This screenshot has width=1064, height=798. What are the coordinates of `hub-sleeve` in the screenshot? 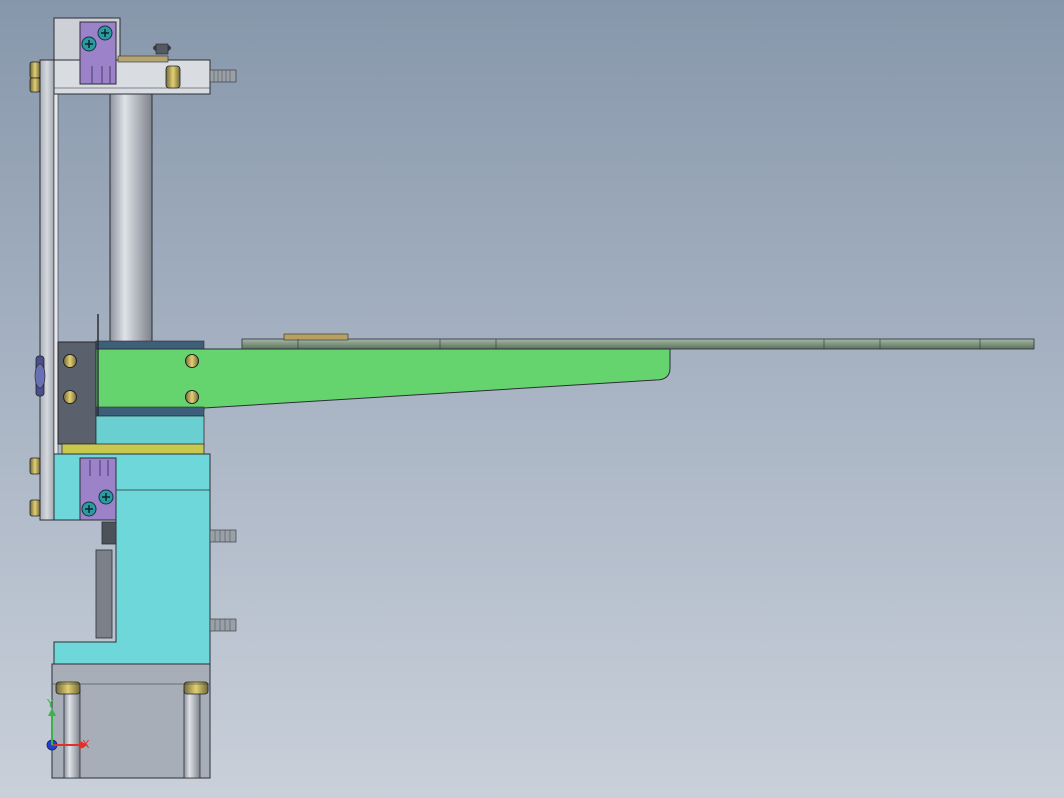 It's located at (150, 431).